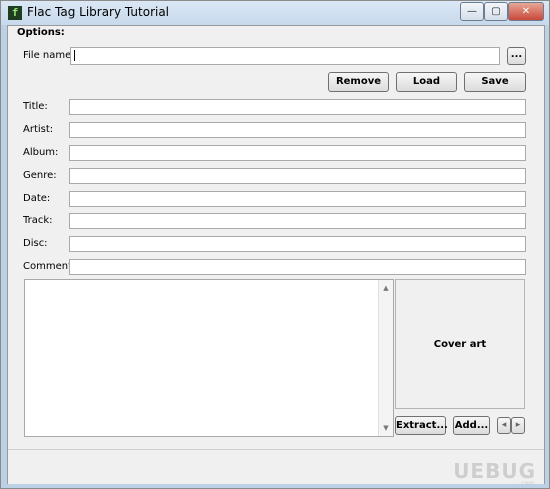 The width and height of the screenshot is (550, 489). Describe the element at coordinates (495, 82) in the screenshot. I see `save-button: Save` at that location.